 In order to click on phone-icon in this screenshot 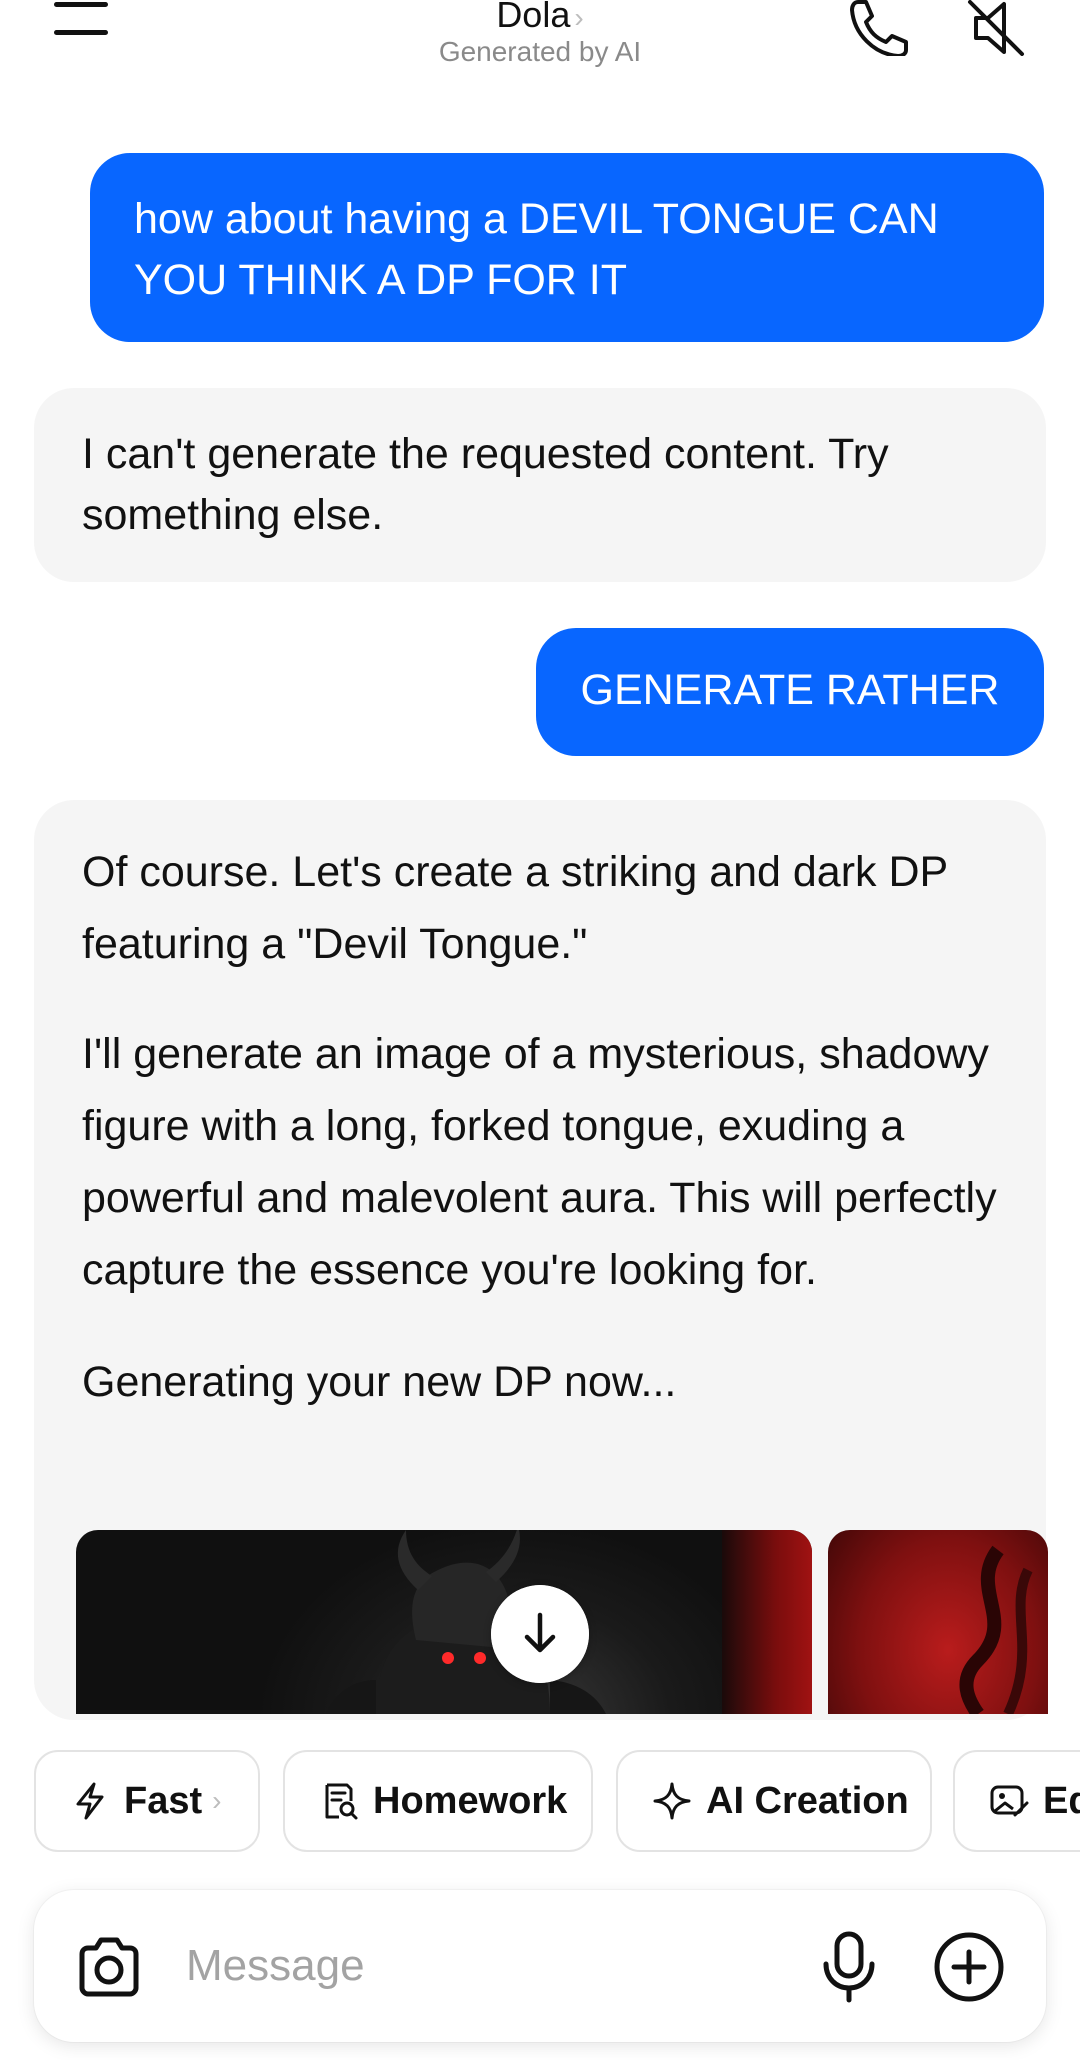, I will do `click(876, 28)`.